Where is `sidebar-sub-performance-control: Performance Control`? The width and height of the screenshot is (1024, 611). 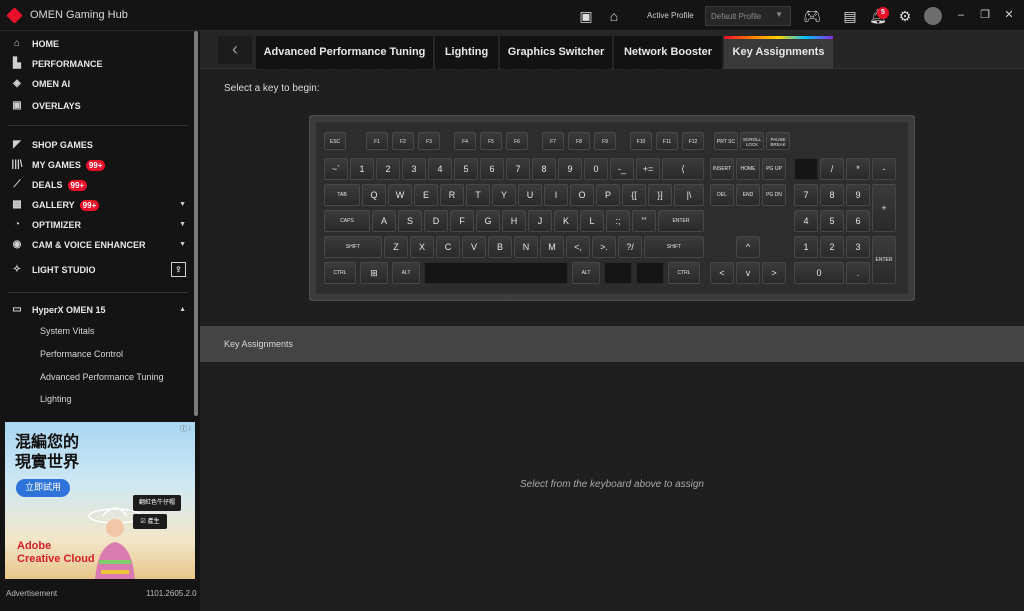
sidebar-sub-performance-control: Performance Control is located at coordinates (81, 354).